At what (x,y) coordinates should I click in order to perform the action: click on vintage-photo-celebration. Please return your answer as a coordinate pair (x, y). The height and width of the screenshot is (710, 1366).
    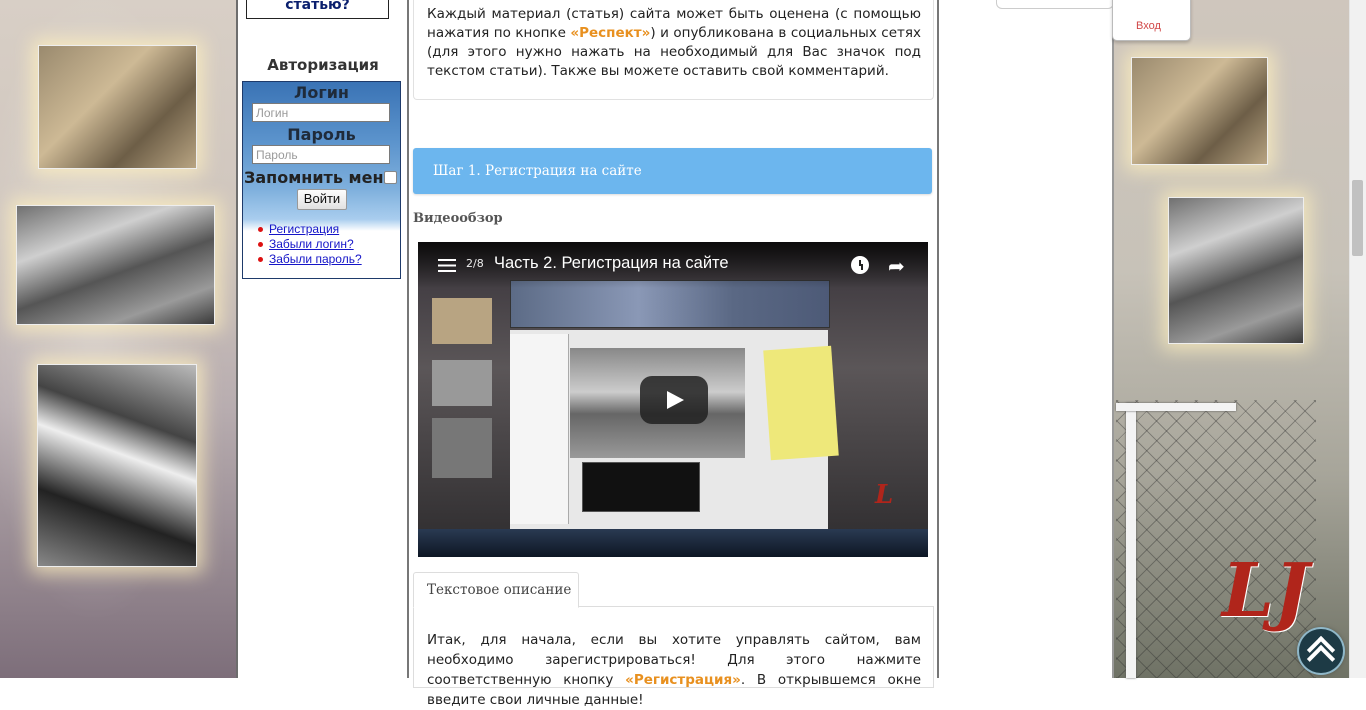
    Looking at the image, I should click on (117, 107).